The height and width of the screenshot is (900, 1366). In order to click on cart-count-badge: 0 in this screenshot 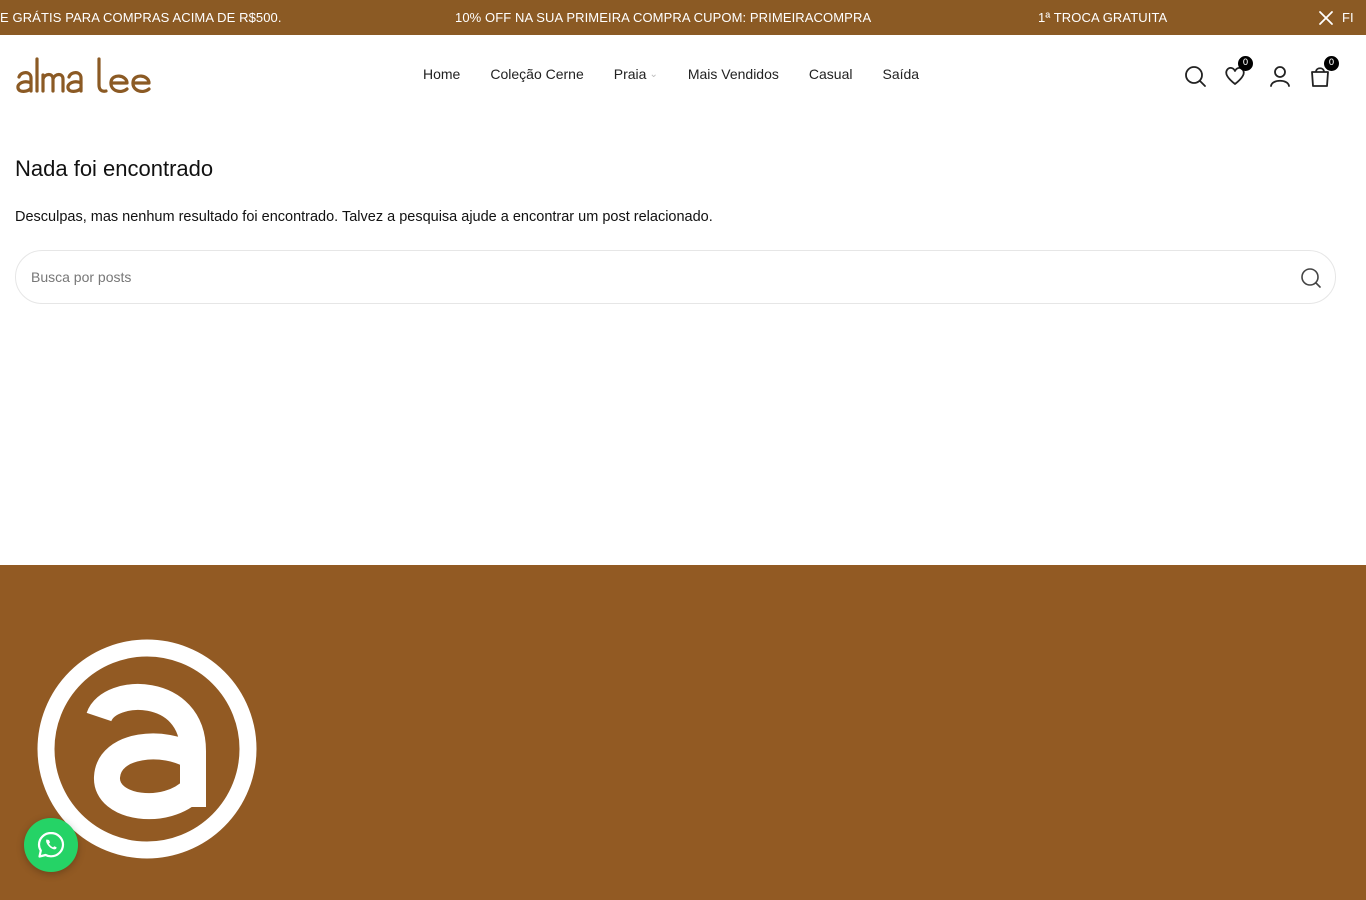, I will do `click(1331, 63)`.